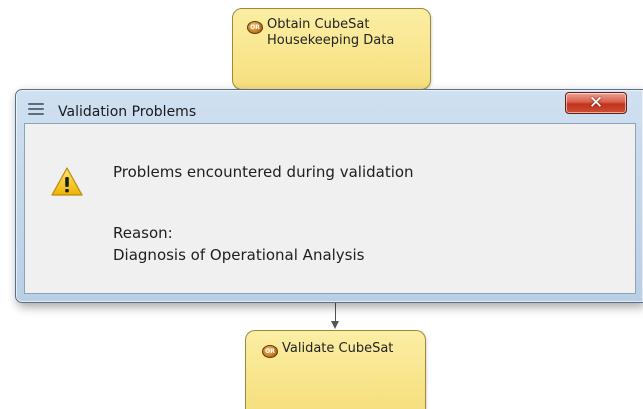 The height and width of the screenshot is (409, 643). I want to click on node-label-text: Validate CubeSat, so click(338, 348).